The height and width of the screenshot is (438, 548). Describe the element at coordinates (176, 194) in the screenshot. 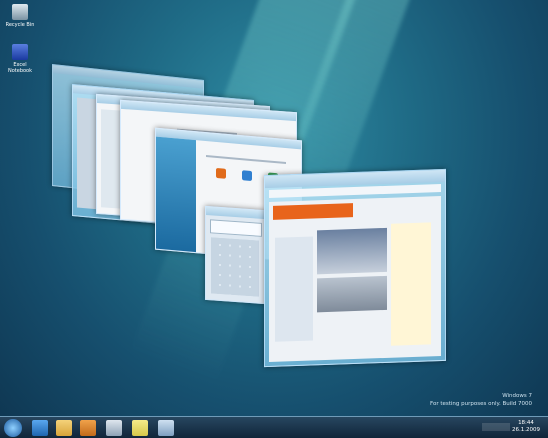

I see `control-panel-sidebar` at that location.